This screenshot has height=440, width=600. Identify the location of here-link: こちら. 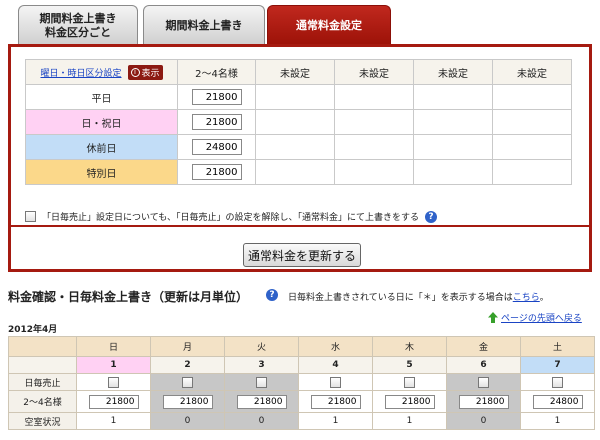
(526, 298).